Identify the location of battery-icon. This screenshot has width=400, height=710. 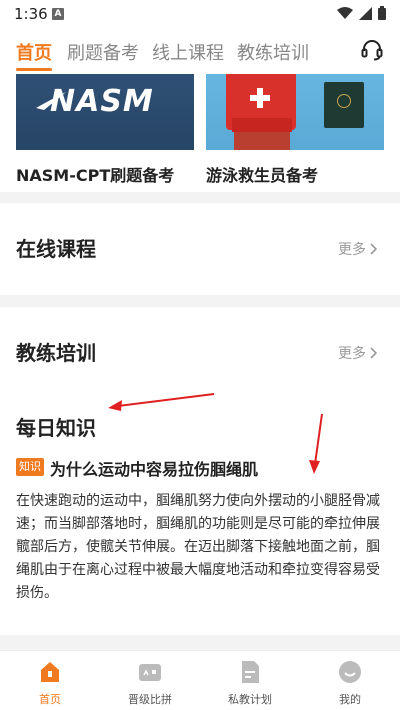
(382, 13).